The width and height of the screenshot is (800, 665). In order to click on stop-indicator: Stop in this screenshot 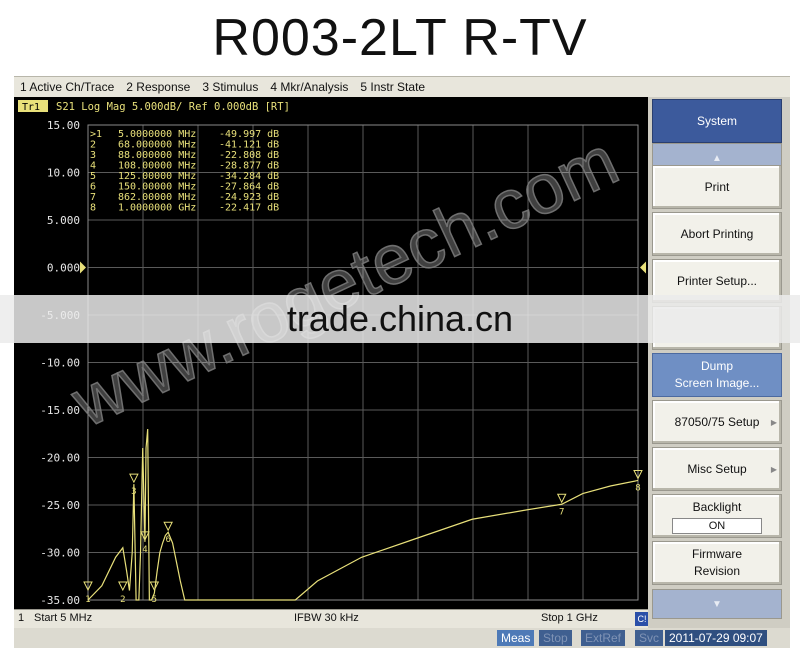, I will do `click(555, 638)`.